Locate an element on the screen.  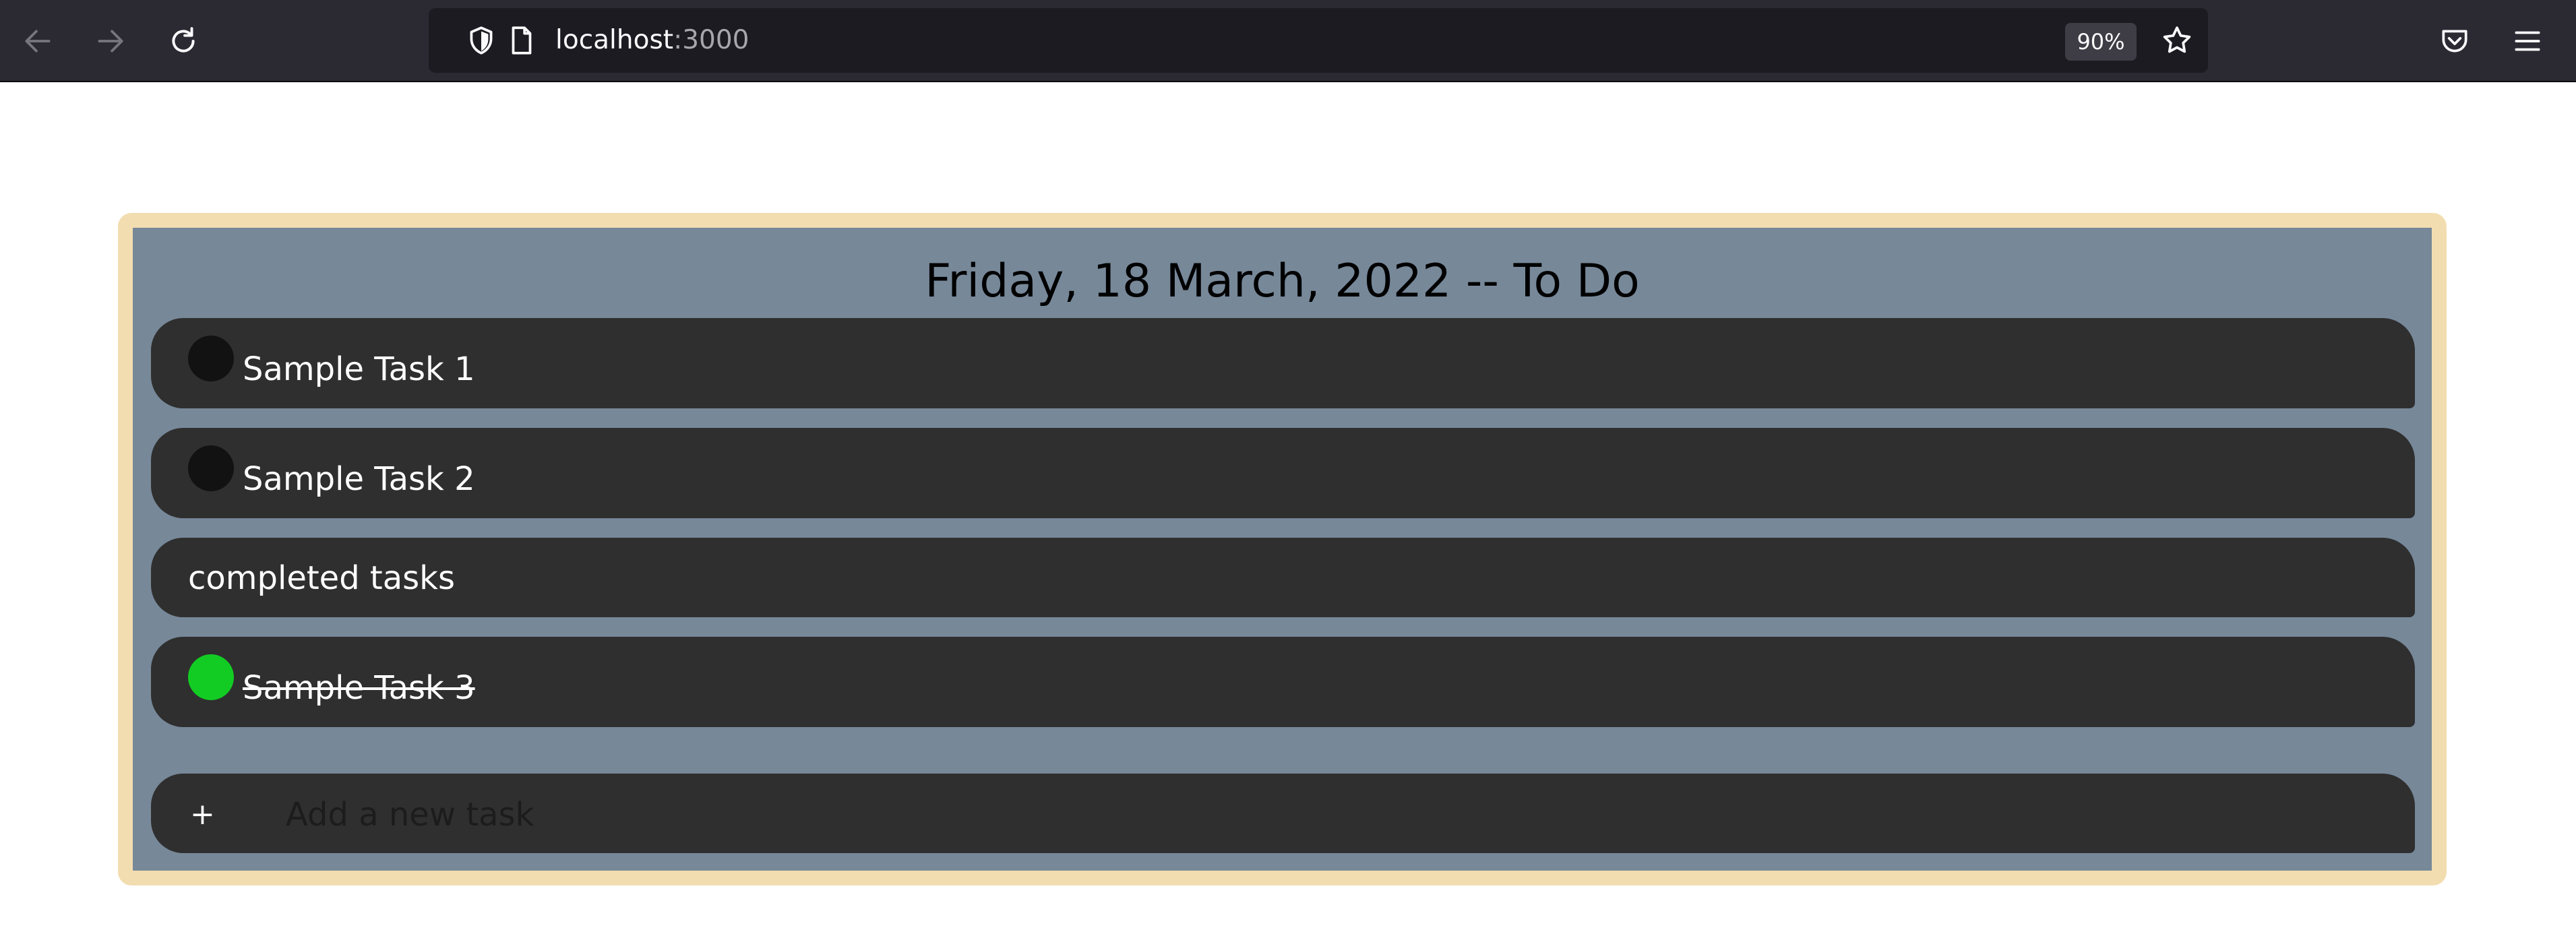
page-icon is located at coordinates (522, 40).